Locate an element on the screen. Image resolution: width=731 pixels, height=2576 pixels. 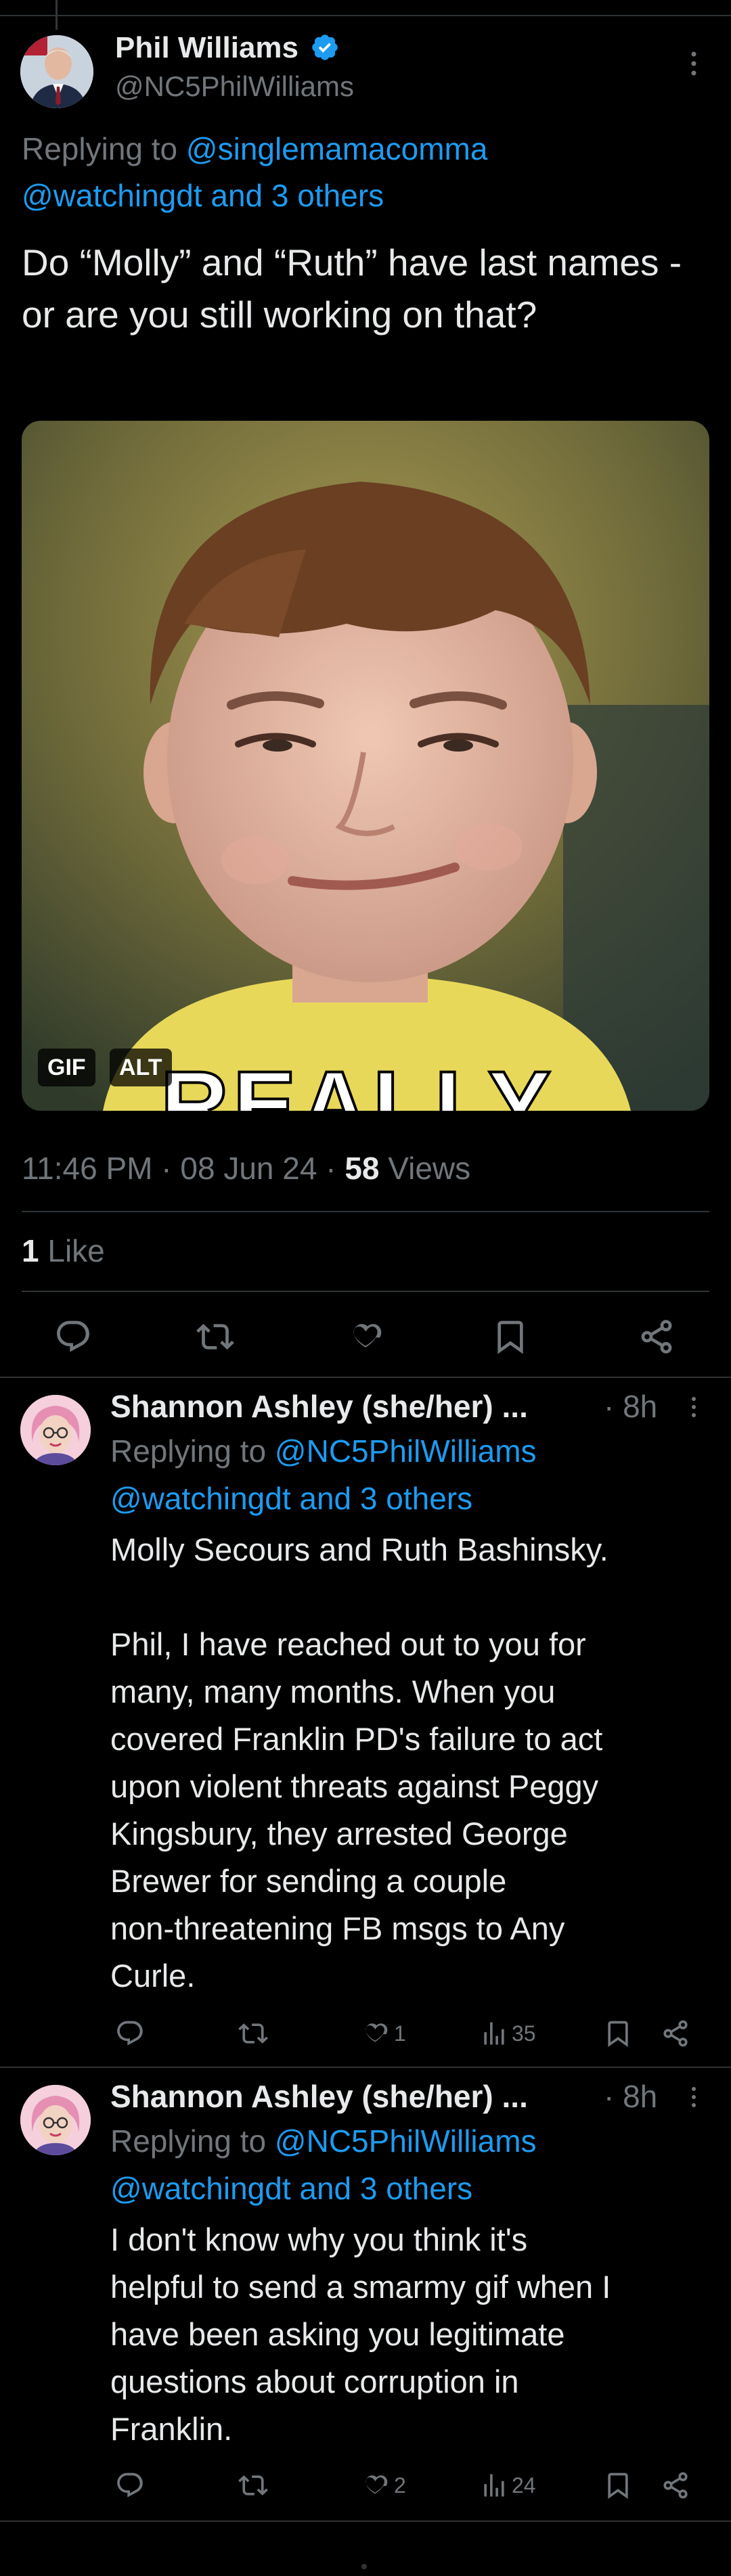
reply-text-line: Franklin. is located at coordinates (171, 2429).